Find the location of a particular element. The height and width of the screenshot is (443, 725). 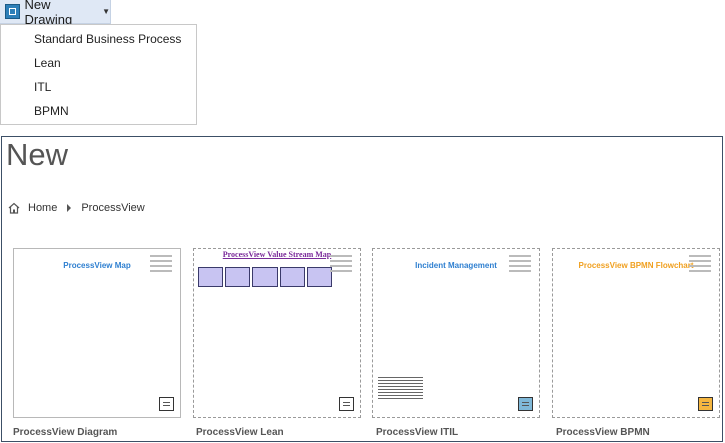

drawing-app-icon is located at coordinates (12, 11).